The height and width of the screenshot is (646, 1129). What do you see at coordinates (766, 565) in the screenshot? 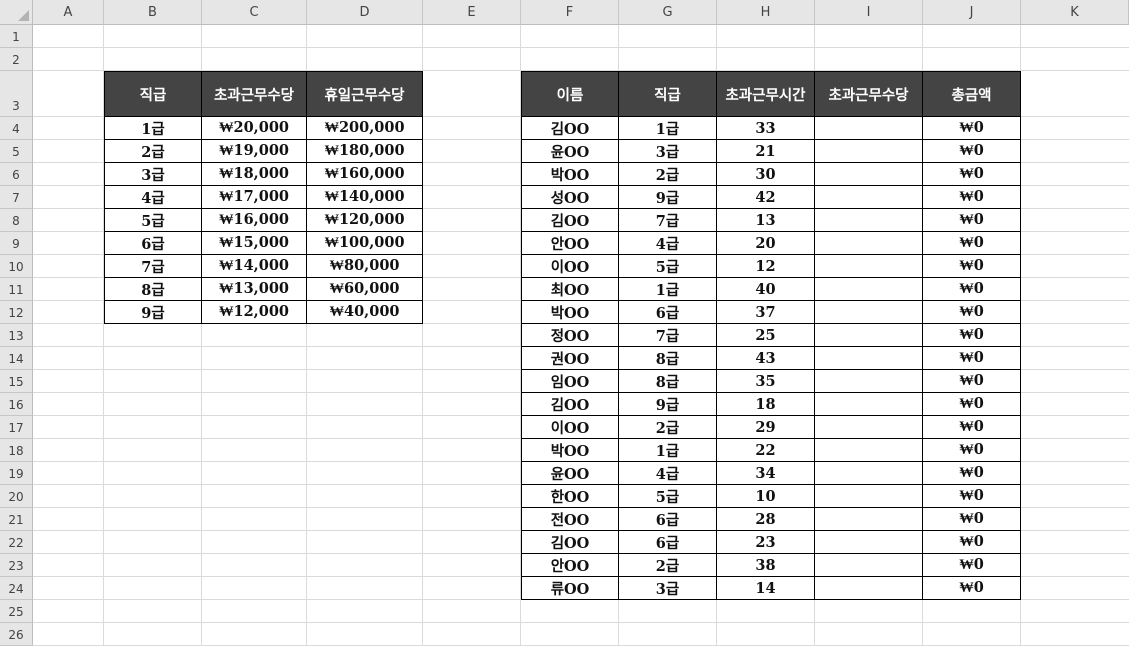
I see `table2-cell: 38` at bounding box center [766, 565].